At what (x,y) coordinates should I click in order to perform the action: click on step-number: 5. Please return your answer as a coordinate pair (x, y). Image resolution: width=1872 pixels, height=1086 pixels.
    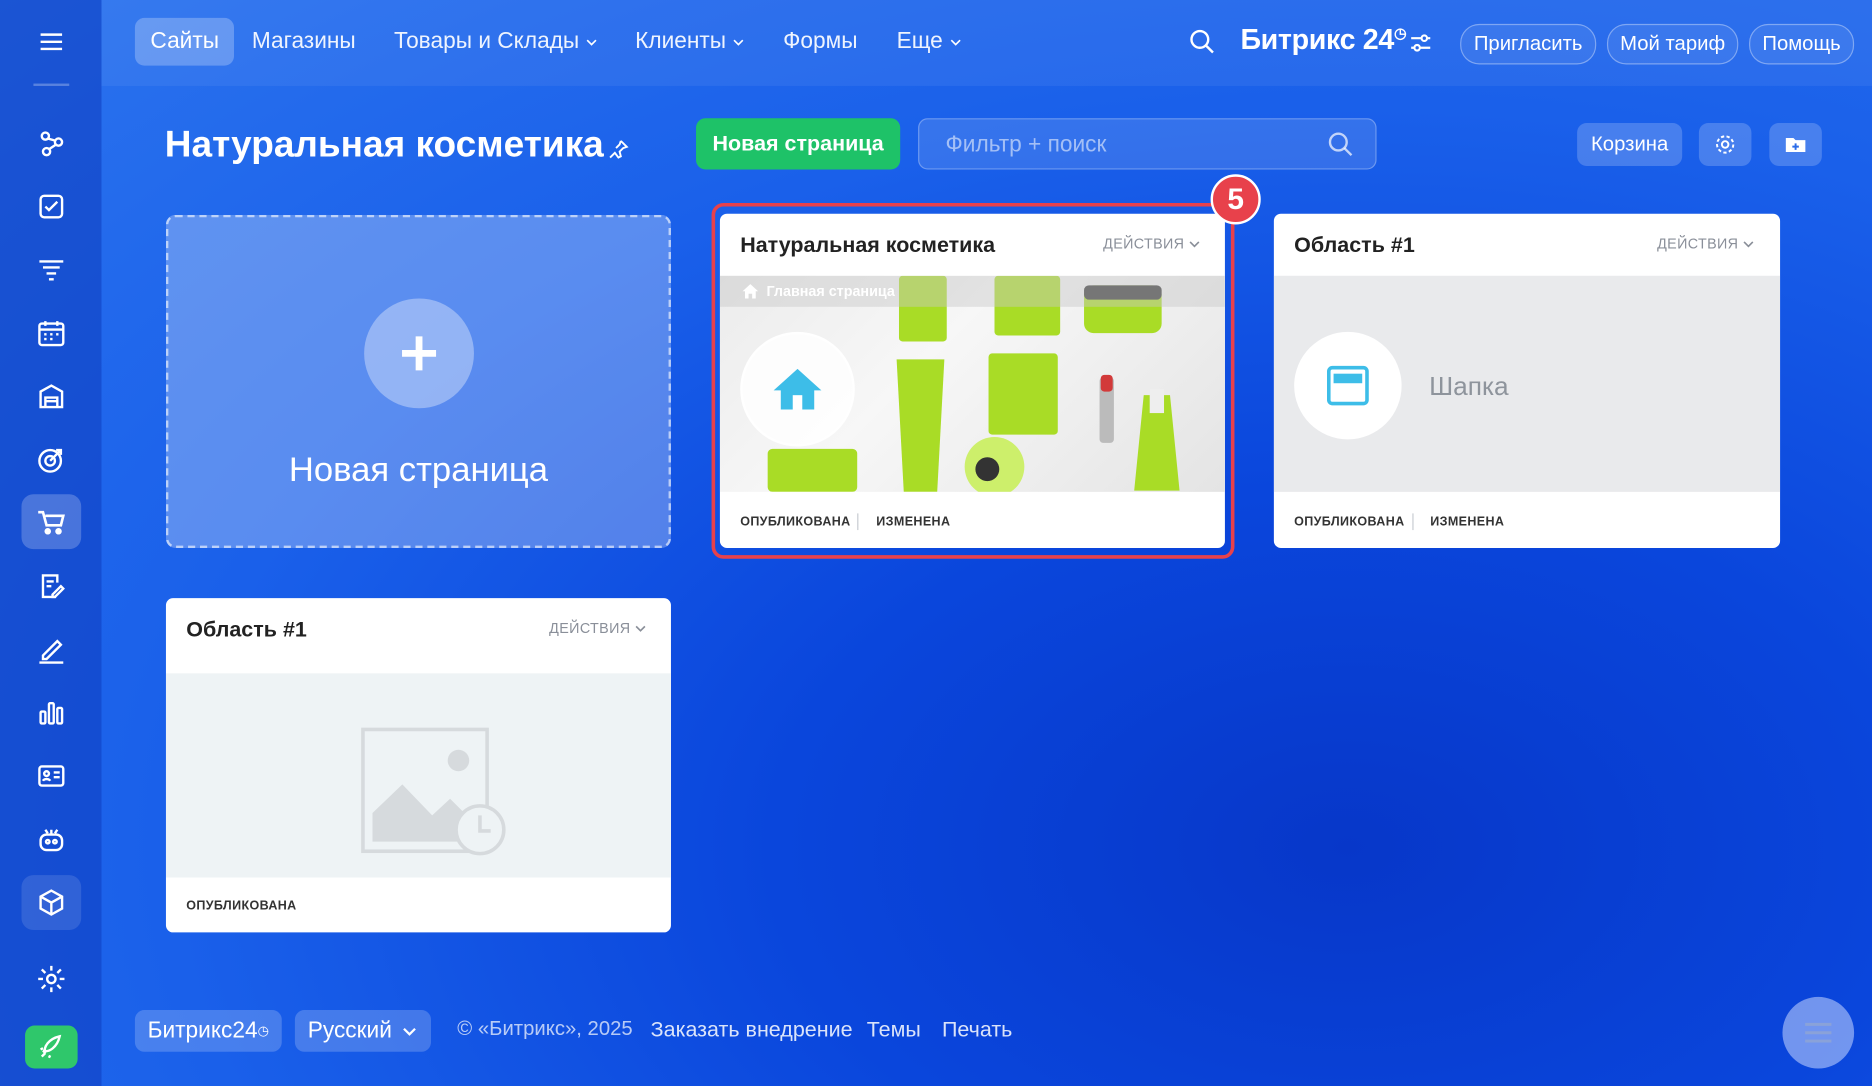
    Looking at the image, I should click on (1235, 199).